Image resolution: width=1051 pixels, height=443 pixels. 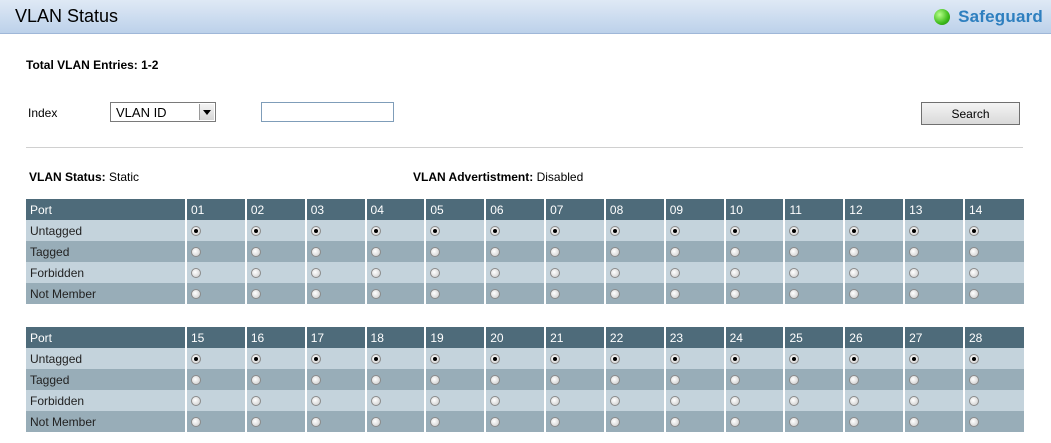 What do you see at coordinates (206, 112) in the screenshot?
I see `chevron-down-icon` at bounding box center [206, 112].